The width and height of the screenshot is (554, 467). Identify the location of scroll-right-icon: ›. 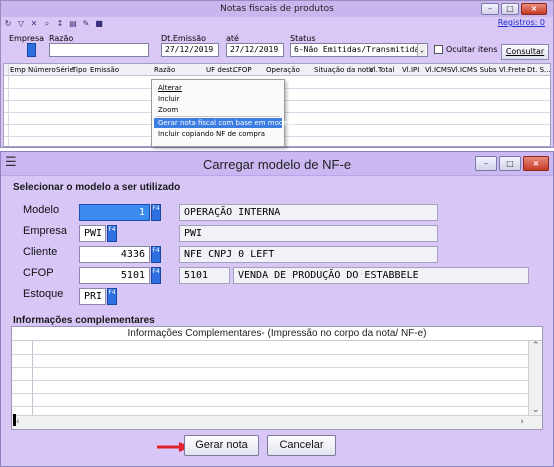
(522, 422).